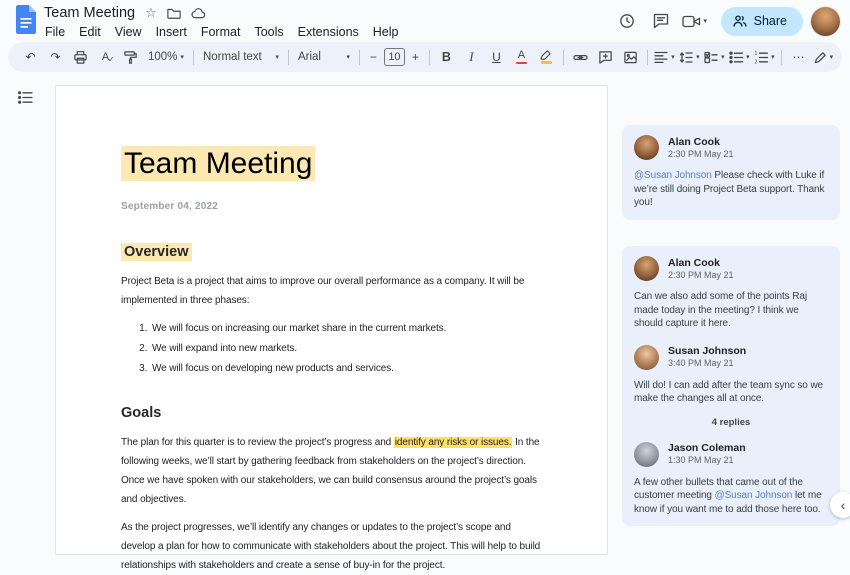 The height and width of the screenshot is (575, 850). What do you see at coordinates (689, 57) in the screenshot?
I see `line-spacing-button: ▾` at bounding box center [689, 57].